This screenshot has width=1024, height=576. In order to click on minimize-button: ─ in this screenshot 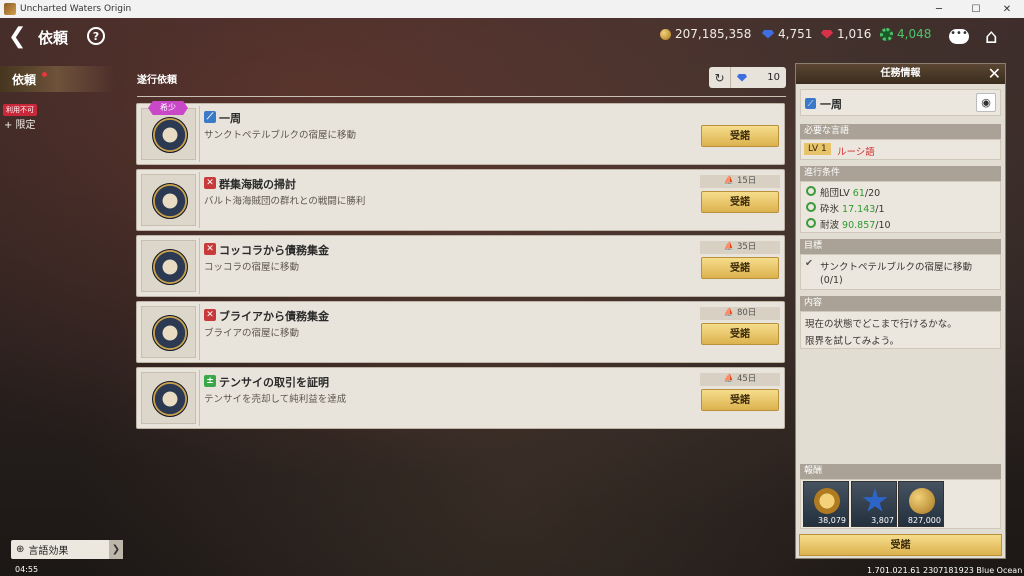, I will do `click(939, 9)`.